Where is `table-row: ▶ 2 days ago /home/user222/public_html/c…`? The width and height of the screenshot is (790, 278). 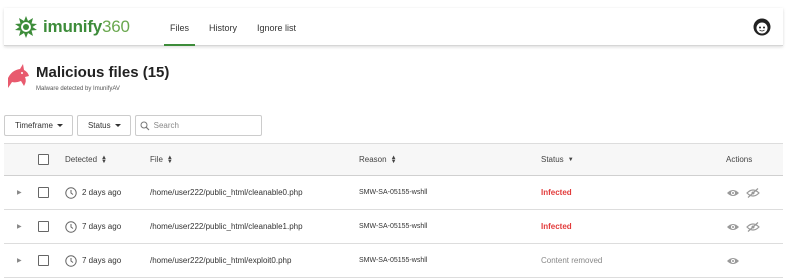 table-row: ▶ 2 days ago /home/user222/public_html/c… is located at coordinates (393, 193).